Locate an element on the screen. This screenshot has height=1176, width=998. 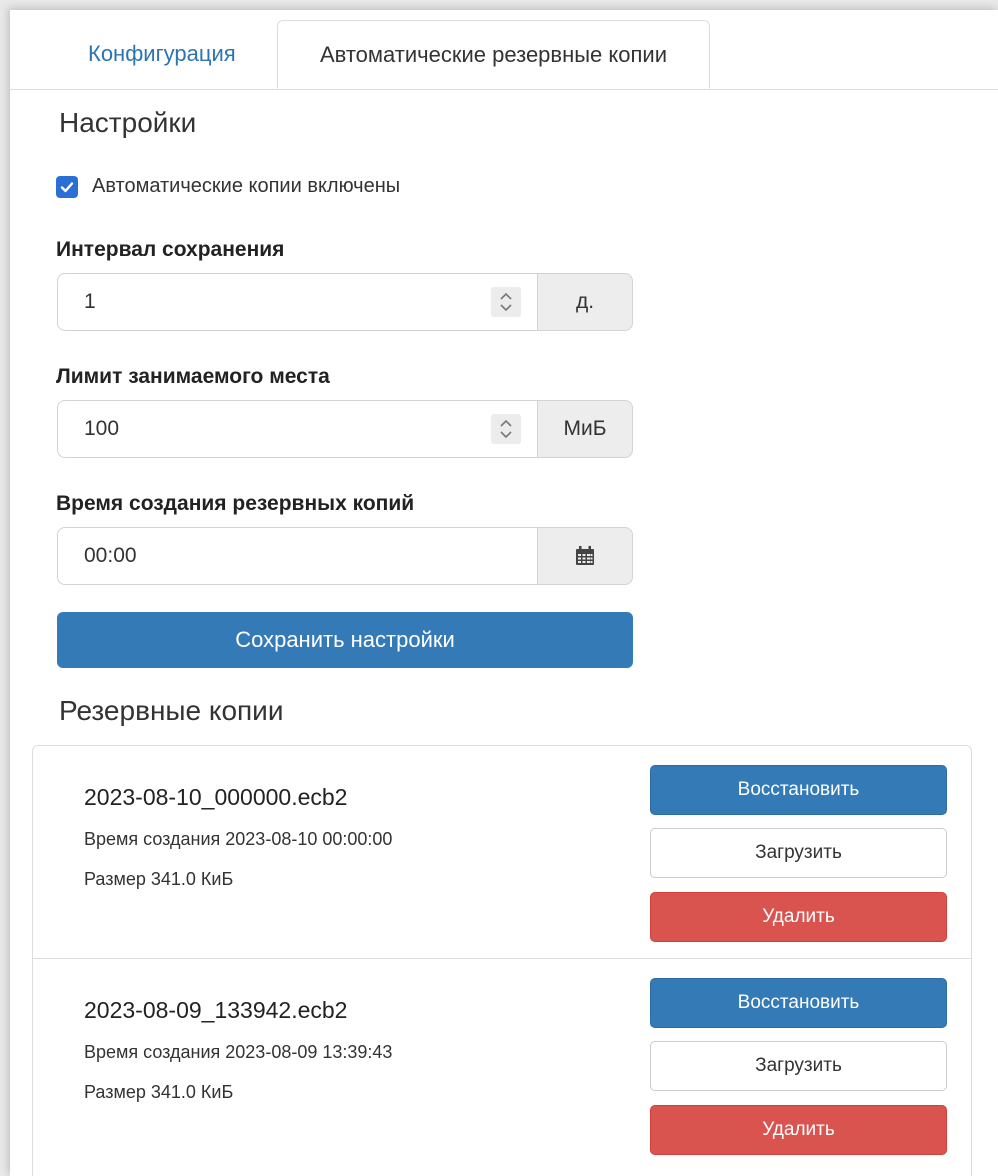
interval-input-group: 1 д. is located at coordinates (345, 302).